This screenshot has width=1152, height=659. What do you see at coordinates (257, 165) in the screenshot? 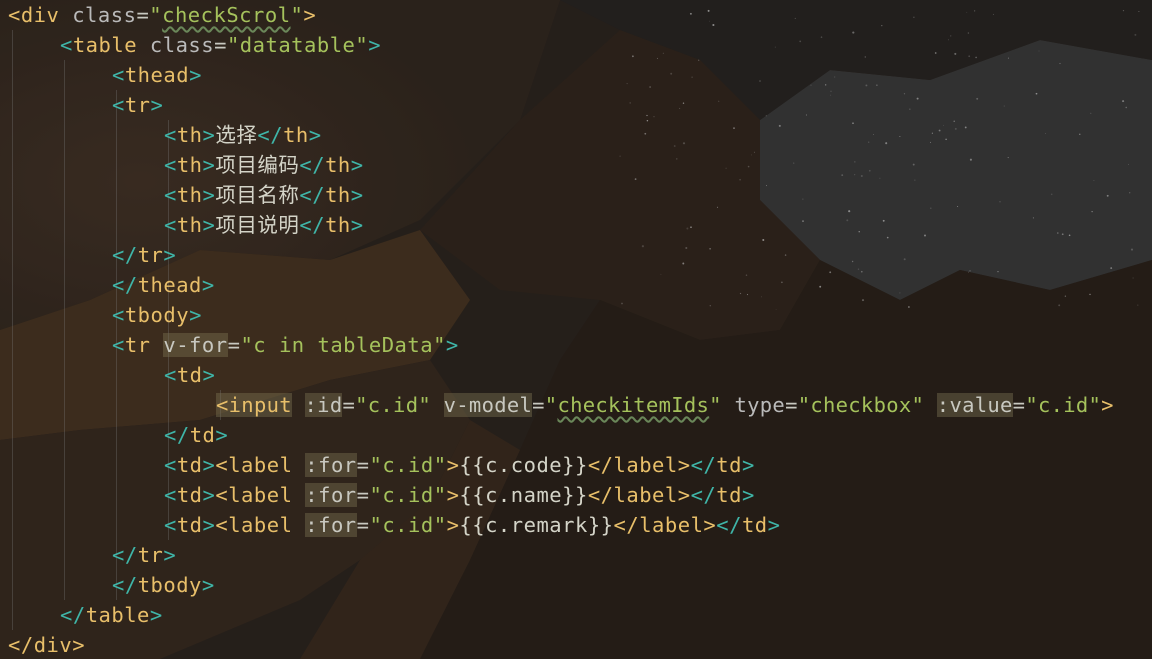
I see `text-content: 项目编码` at bounding box center [257, 165].